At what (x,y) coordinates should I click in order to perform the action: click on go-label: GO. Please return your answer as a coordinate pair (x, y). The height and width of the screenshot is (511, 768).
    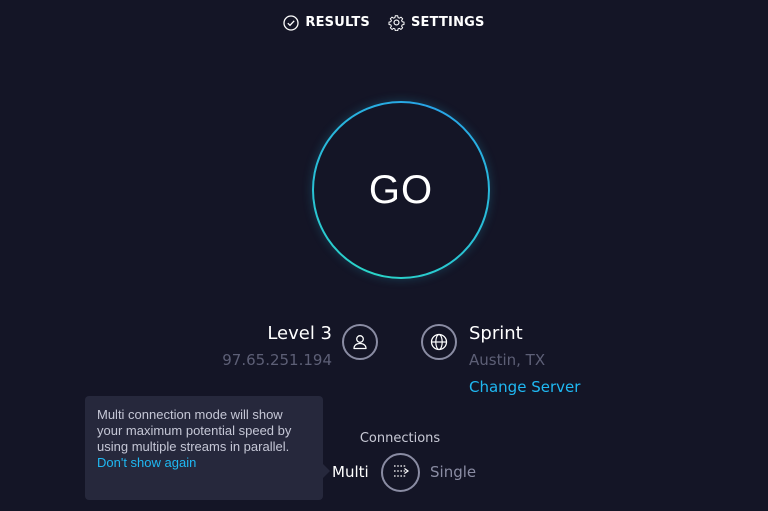
    Looking at the image, I should click on (401, 189).